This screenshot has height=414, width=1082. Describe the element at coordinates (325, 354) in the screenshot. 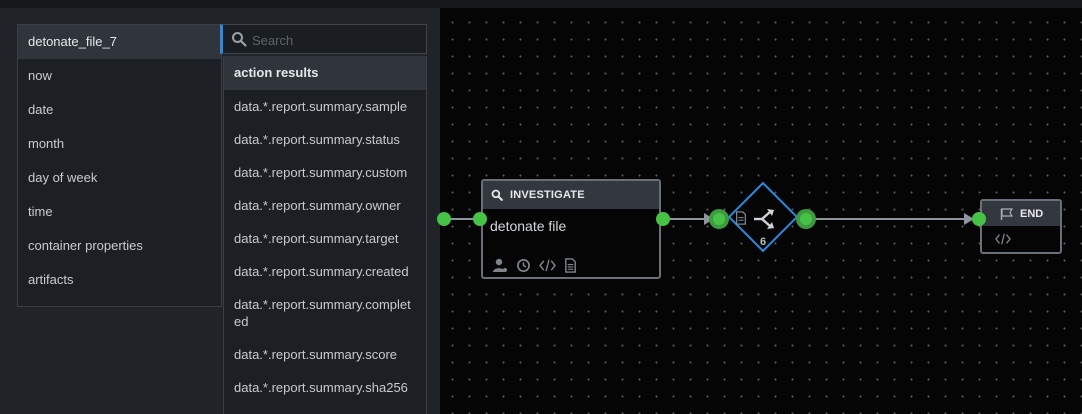

I see `result-item-score: data.*.report.summary.score` at that location.